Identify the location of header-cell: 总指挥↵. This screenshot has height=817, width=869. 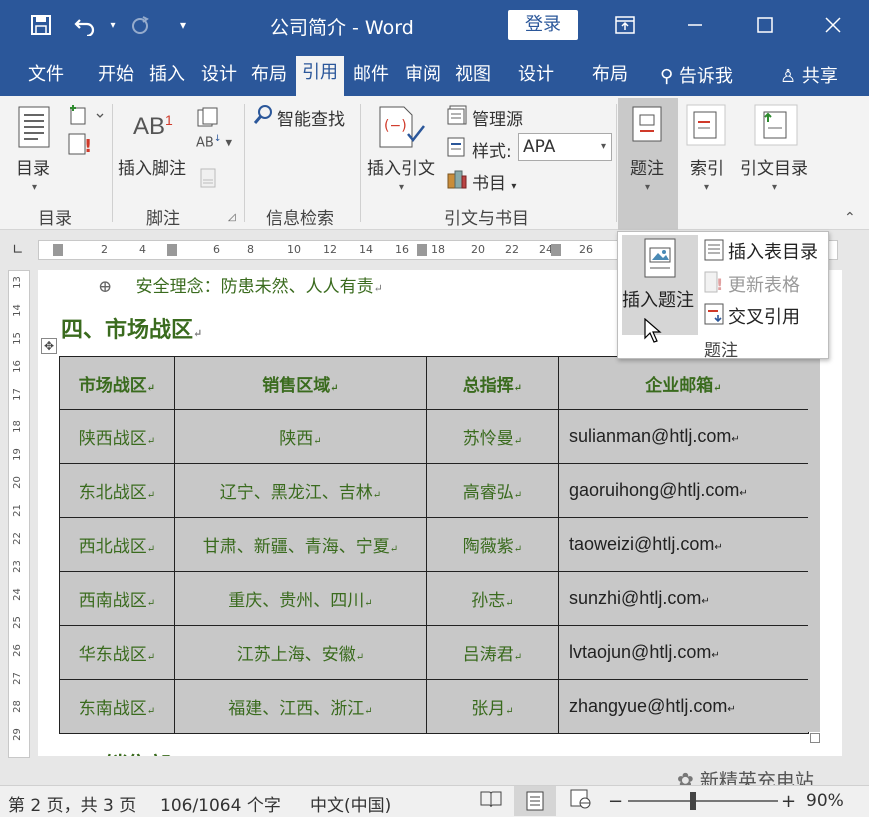
(492, 383).